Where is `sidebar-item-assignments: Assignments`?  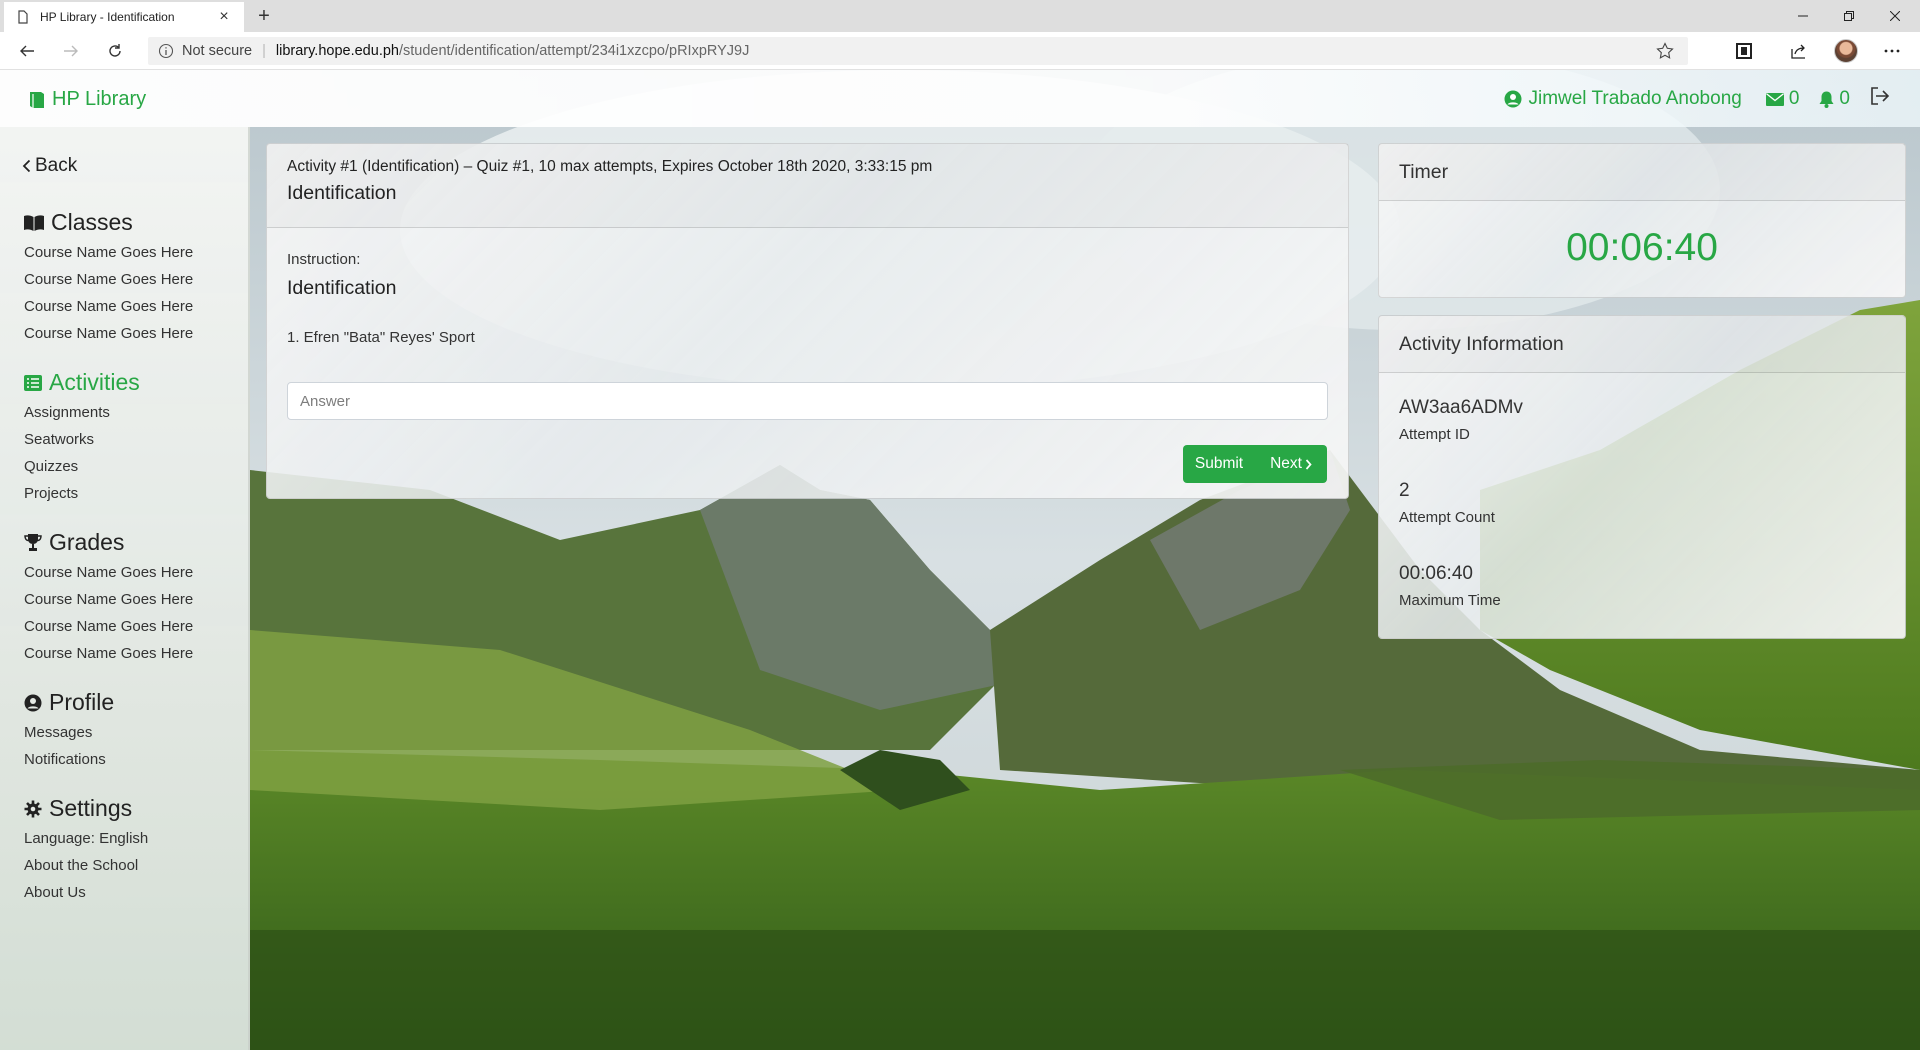 sidebar-item-assignments: Assignments is located at coordinates (67, 412).